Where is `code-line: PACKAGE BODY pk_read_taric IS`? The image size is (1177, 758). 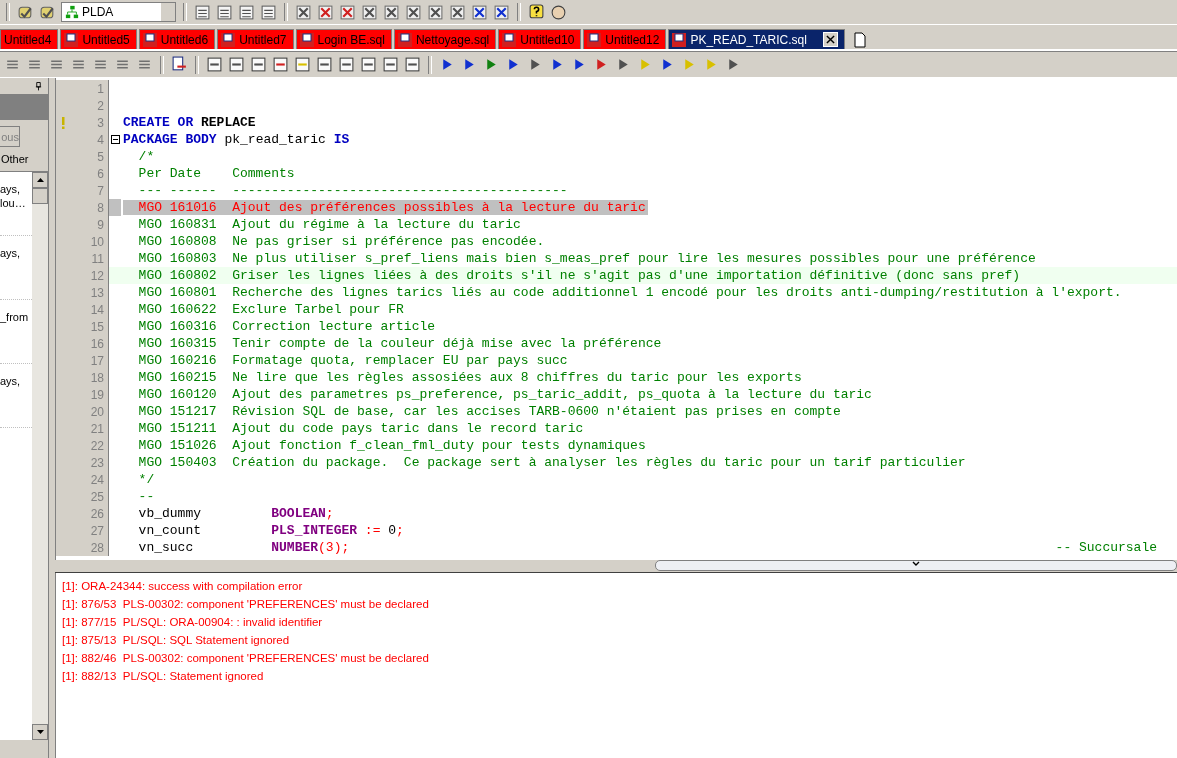
code-line: PACKAGE BODY pk_read_taric IS is located at coordinates (237, 139).